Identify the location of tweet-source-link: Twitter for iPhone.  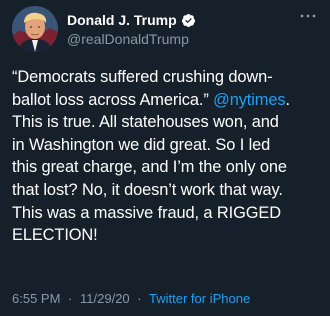
(199, 298).